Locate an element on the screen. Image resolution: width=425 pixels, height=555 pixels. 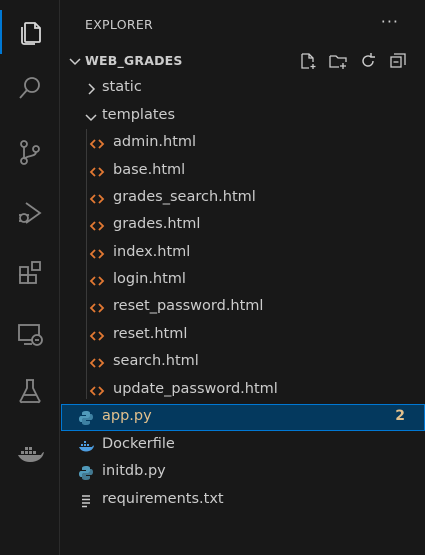
source-control-icon is located at coordinates (30, 152).